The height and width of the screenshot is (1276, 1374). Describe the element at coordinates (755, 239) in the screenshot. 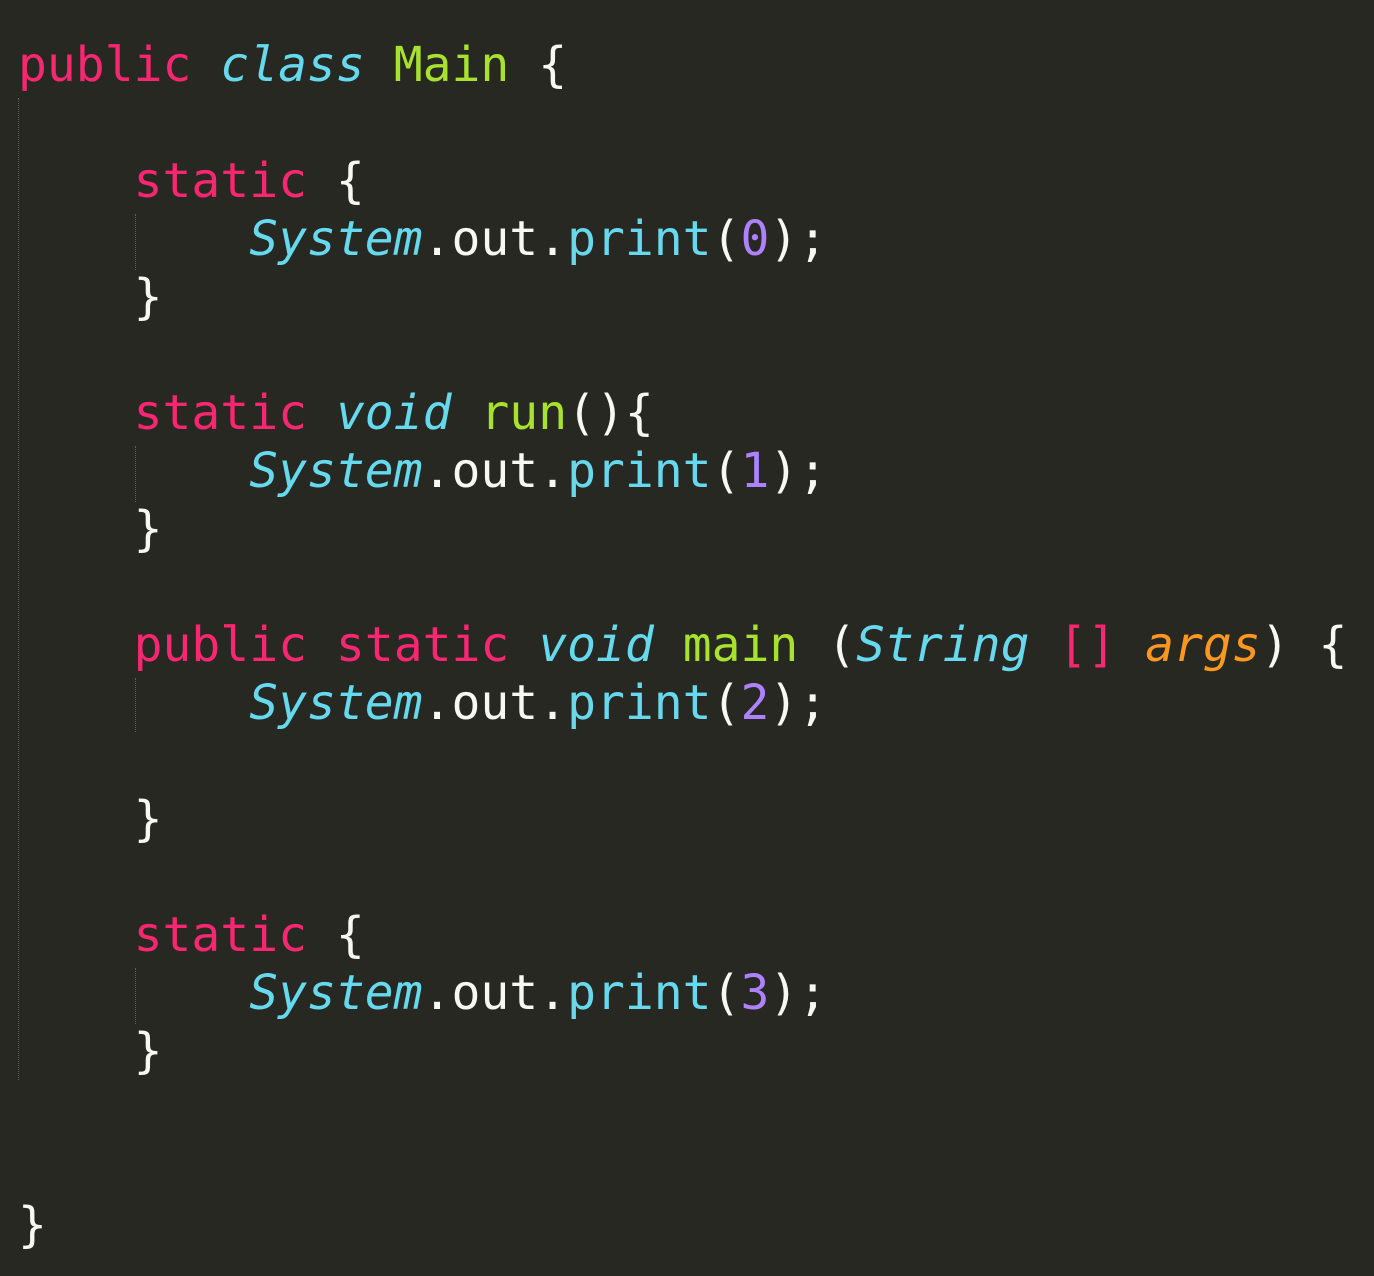

I see `code-token-num: 0` at that location.